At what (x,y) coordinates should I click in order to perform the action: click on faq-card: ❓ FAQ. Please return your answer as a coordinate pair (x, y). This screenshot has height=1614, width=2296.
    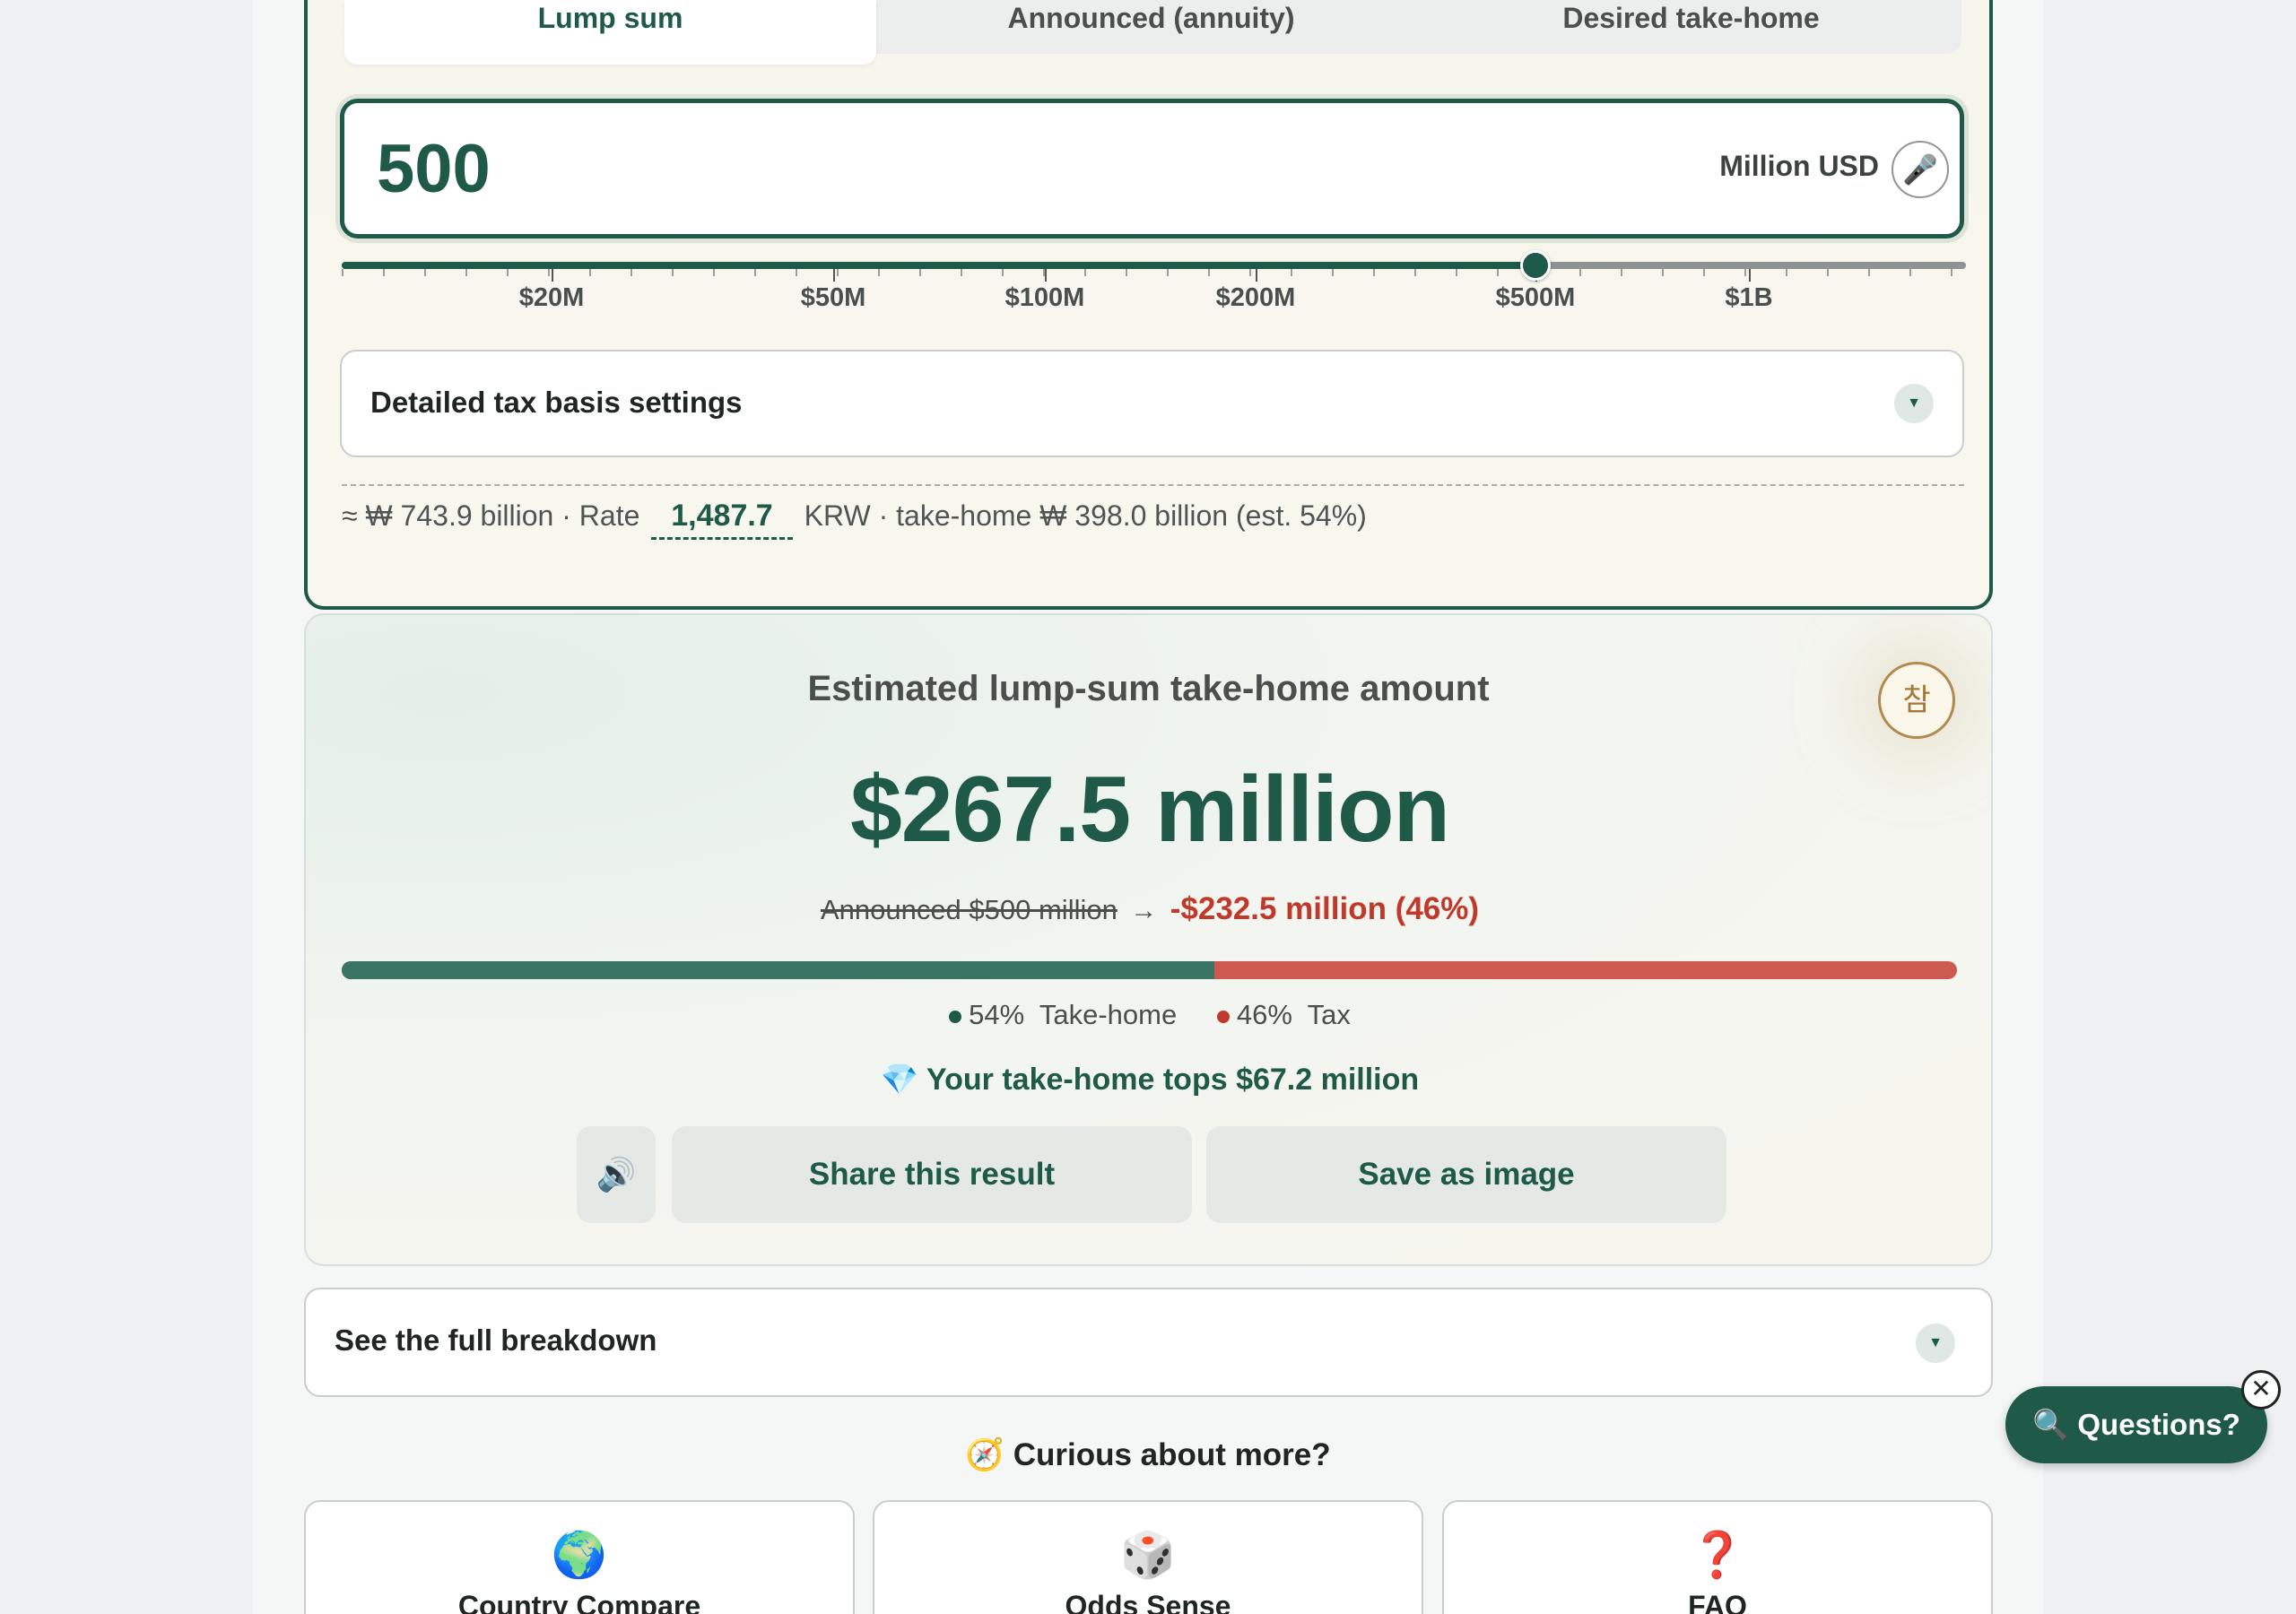
    Looking at the image, I should click on (1717, 1557).